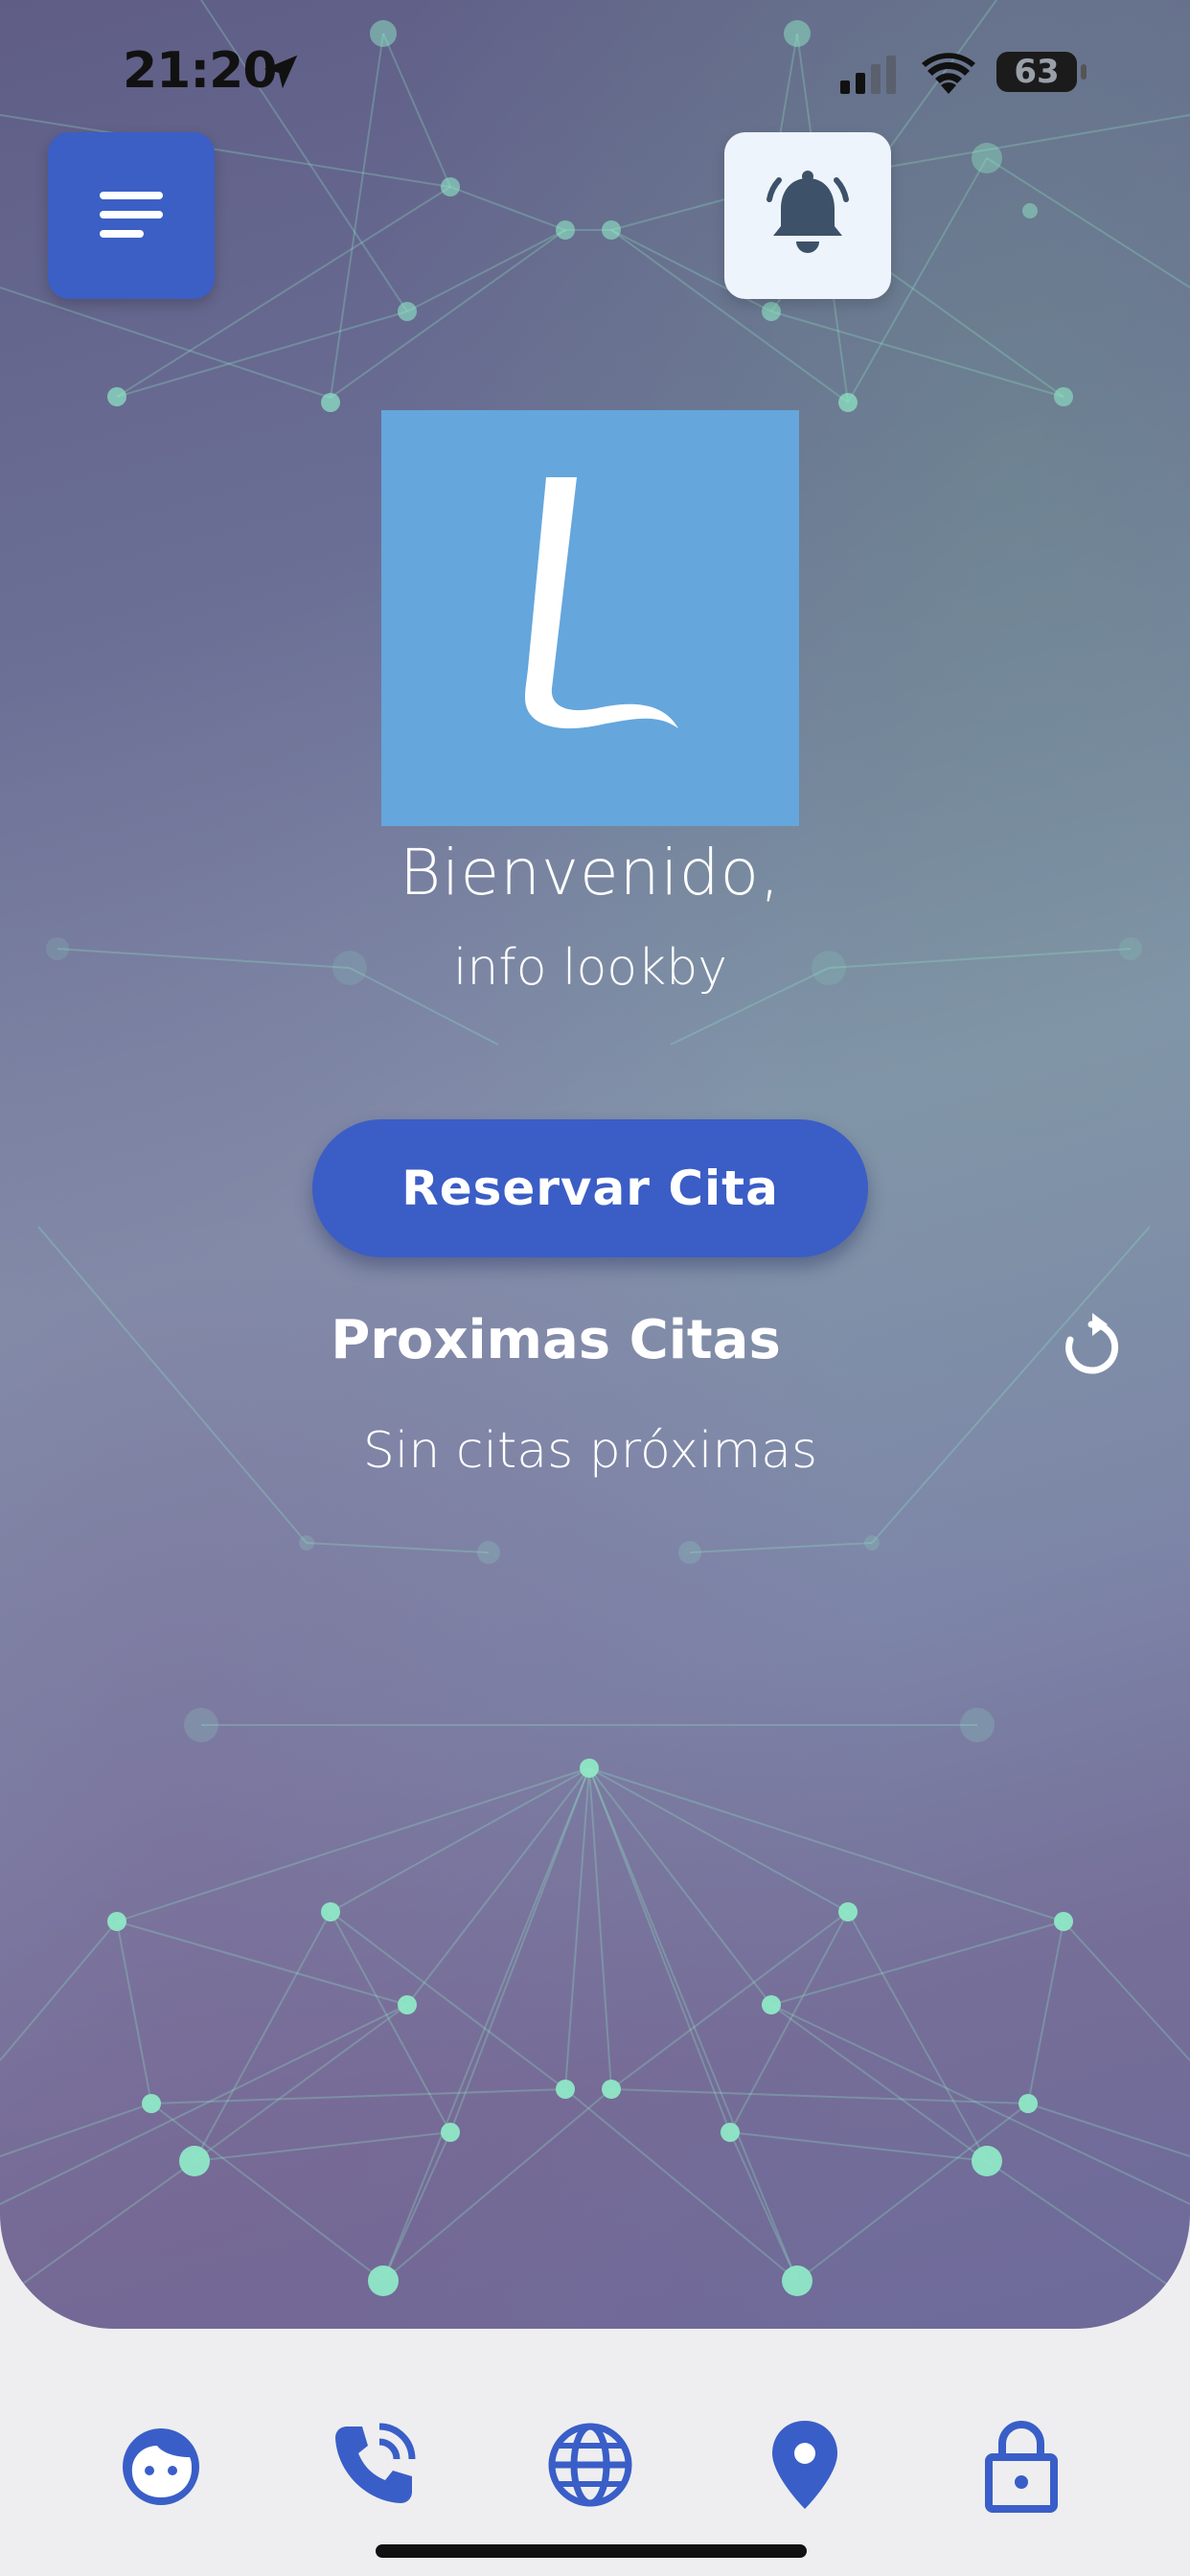  What do you see at coordinates (201, 71) in the screenshot?
I see `status-time: 21:20` at bounding box center [201, 71].